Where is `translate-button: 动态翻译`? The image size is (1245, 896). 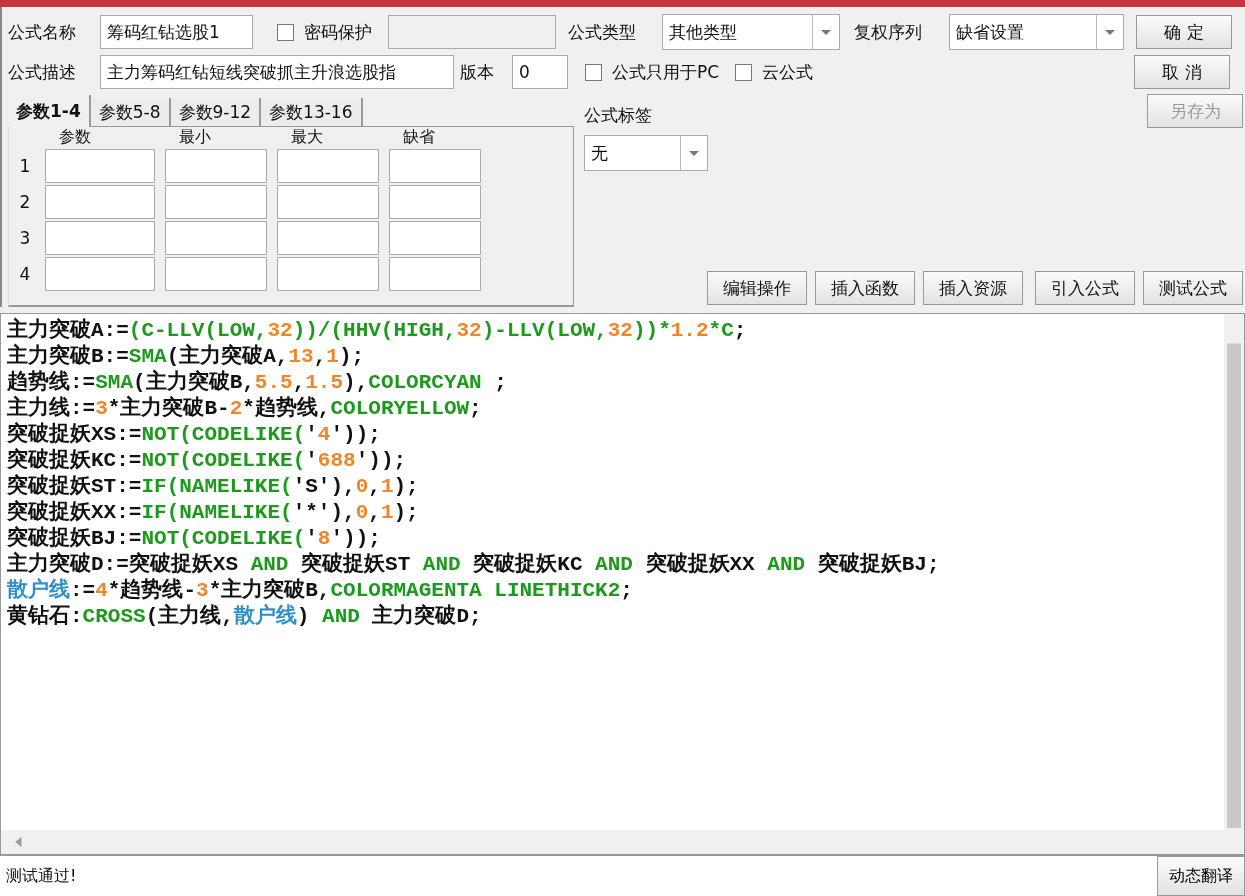 translate-button: 动态翻译 is located at coordinates (1201, 876).